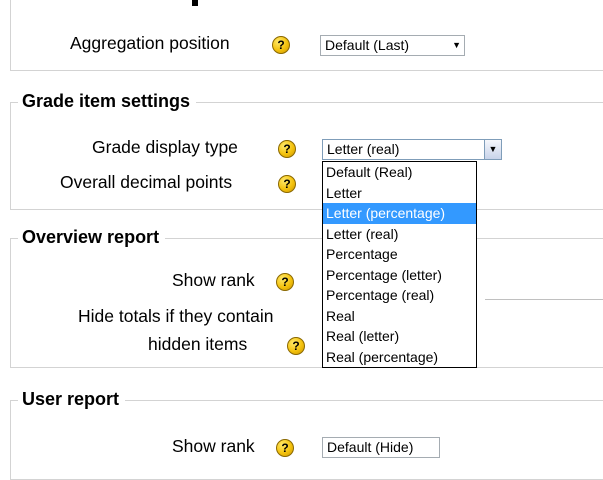  What do you see at coordinates (198, 344) in the screenshot?
I see `hide-totals-label-line2: hidden items` at bounding box center [198, 344].